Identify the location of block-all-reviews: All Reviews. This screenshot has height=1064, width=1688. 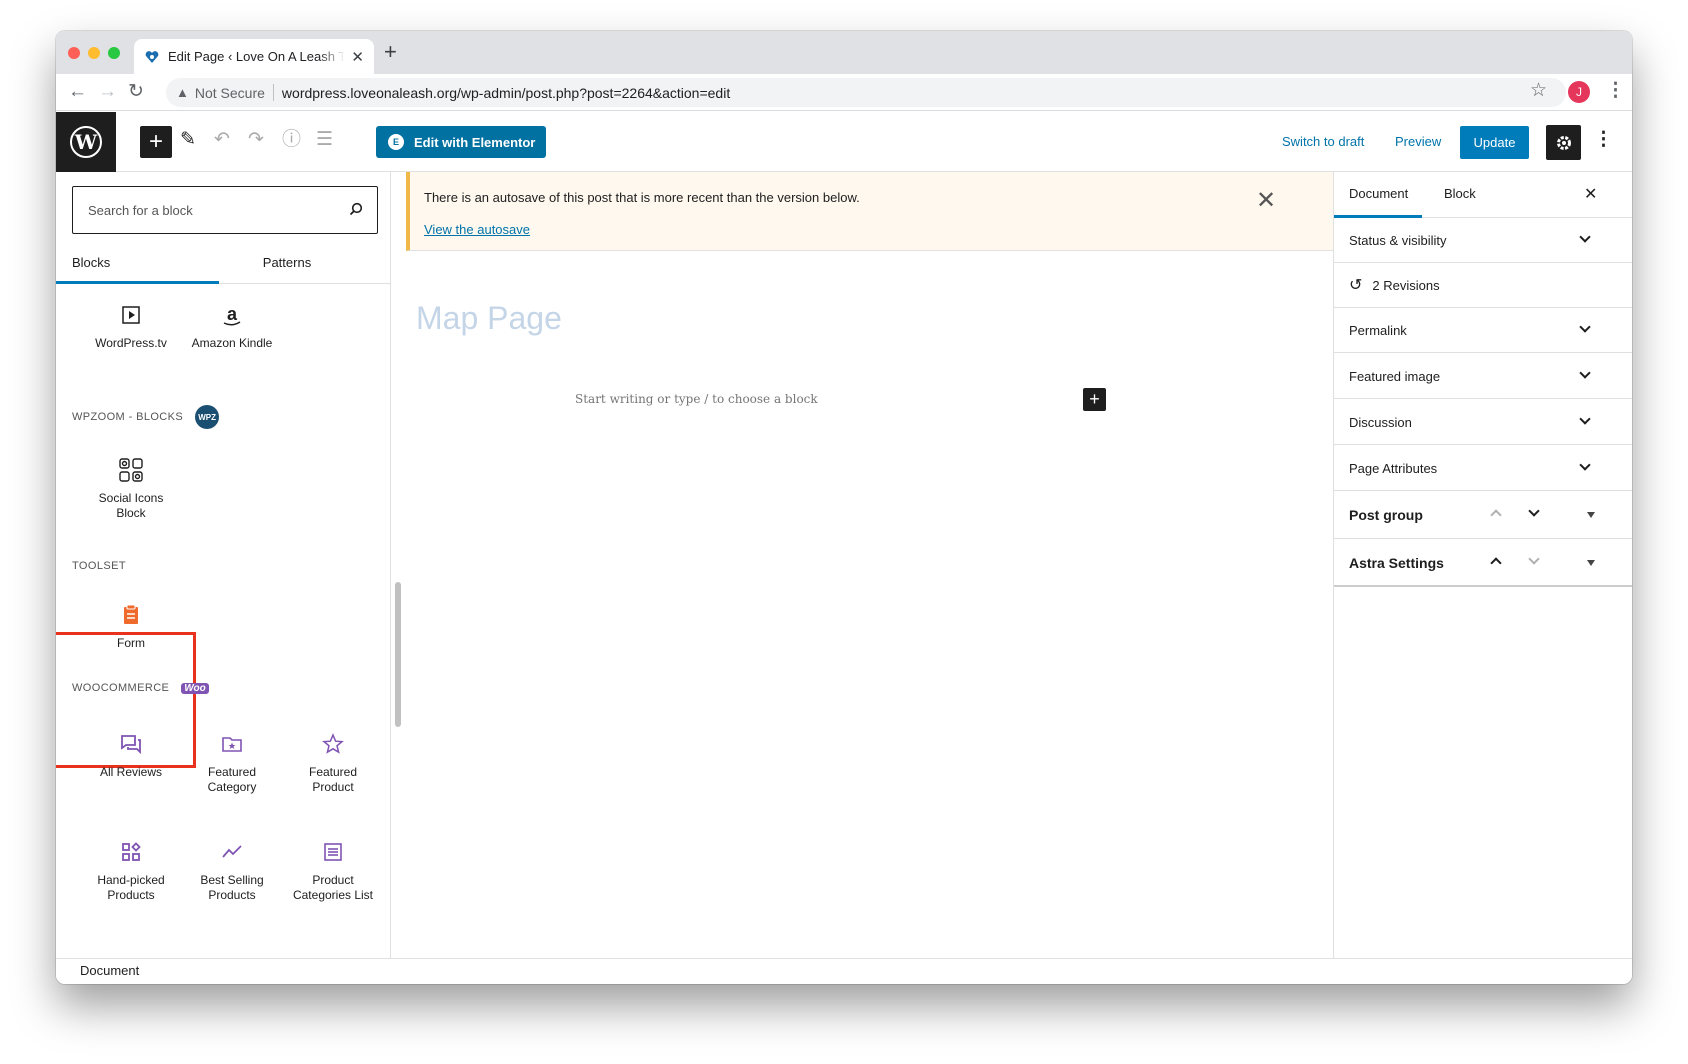
(131, 754).